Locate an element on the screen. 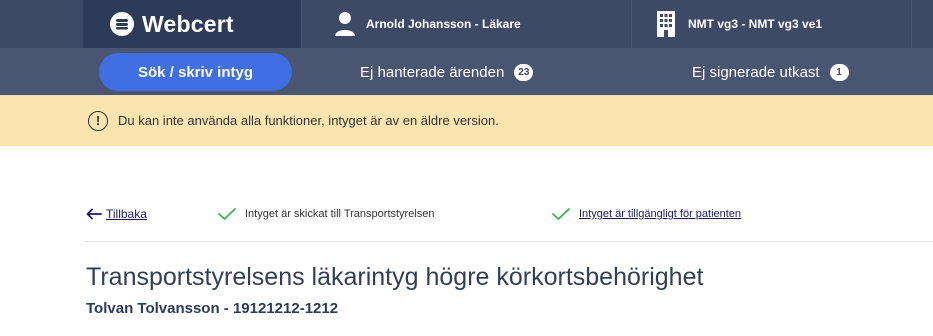 Image resolution: width=933 pixels, height=336 pixels. info-icon: ! is located at coordinates (98, 120).